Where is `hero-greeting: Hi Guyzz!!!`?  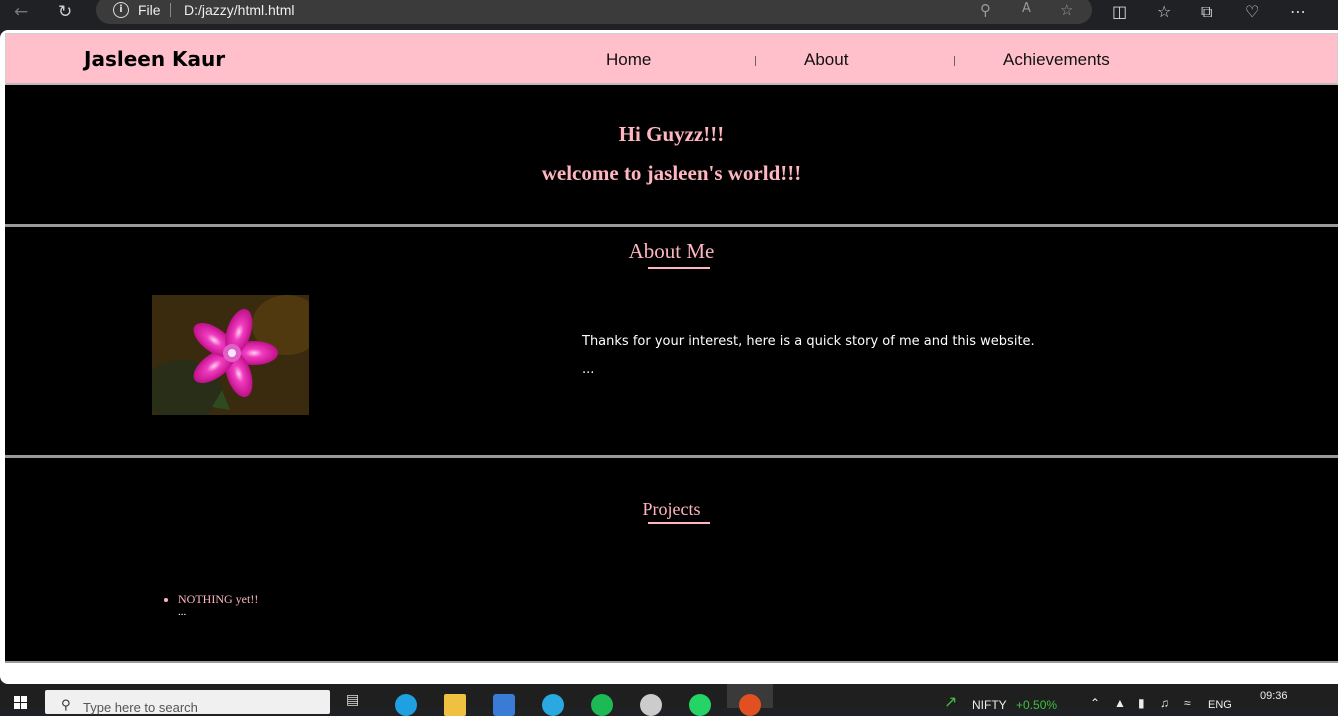
hero-greeting: Hi Guyzz!!! is located at coordinates (671, 134).